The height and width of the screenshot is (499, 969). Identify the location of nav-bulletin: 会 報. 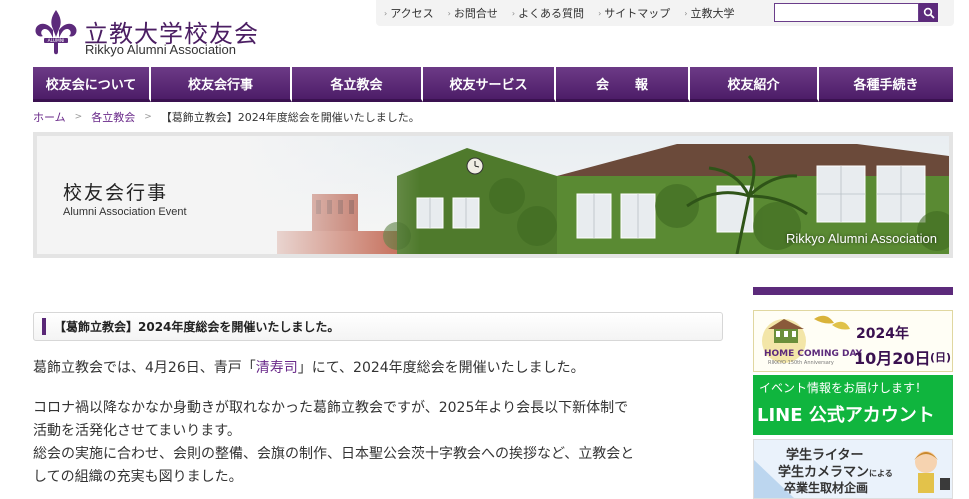
(623, 84).